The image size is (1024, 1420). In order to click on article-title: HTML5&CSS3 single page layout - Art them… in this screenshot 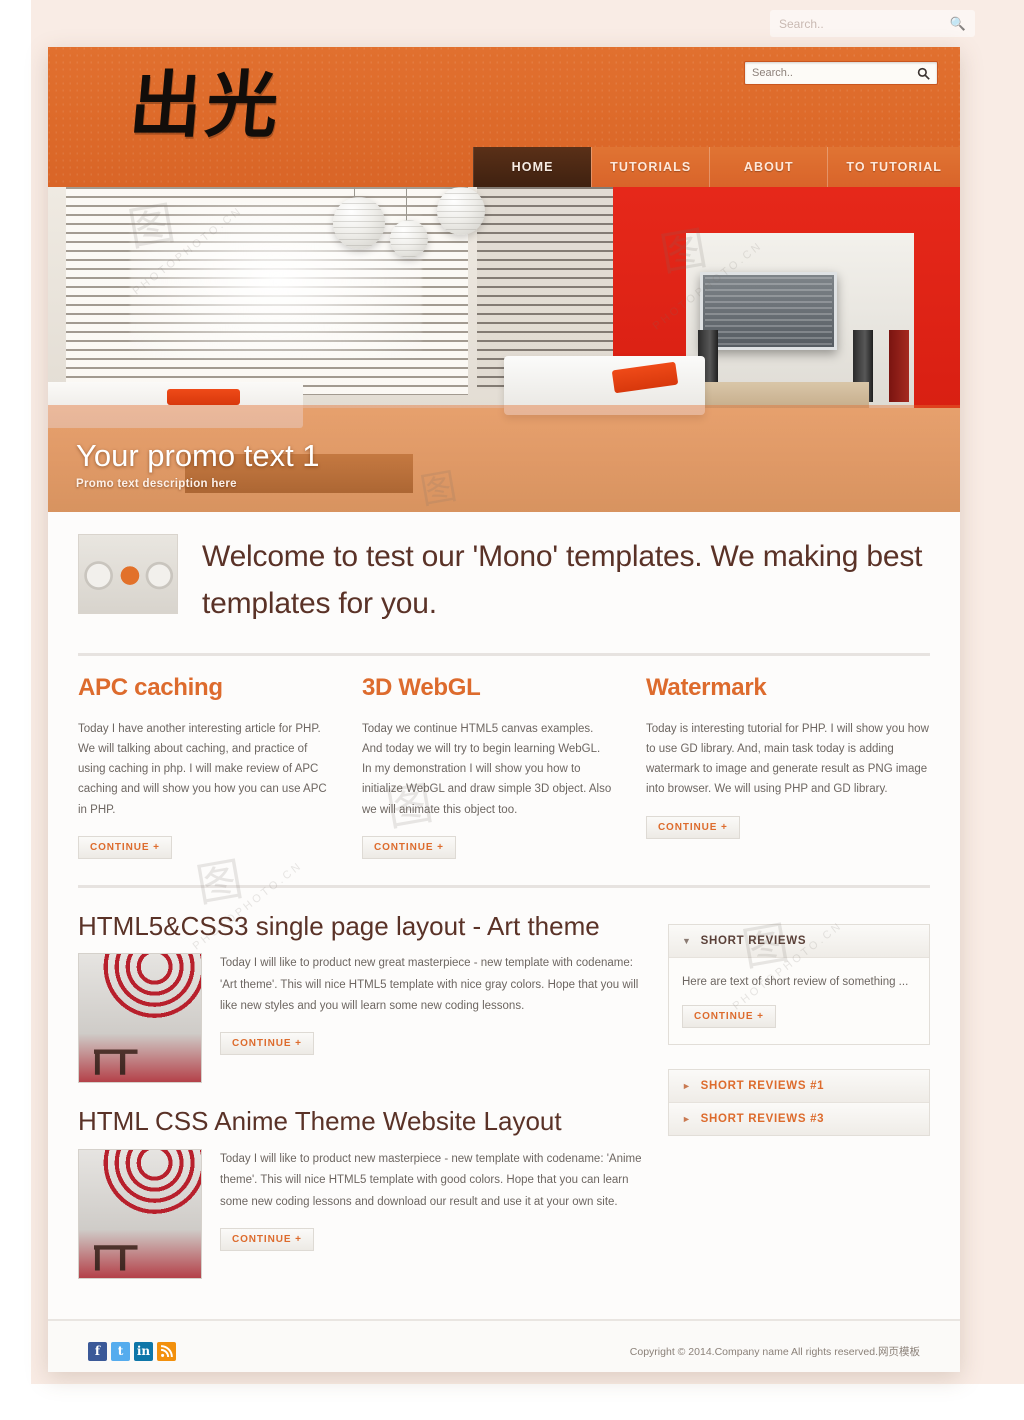, I will do `click(360, 927)`.